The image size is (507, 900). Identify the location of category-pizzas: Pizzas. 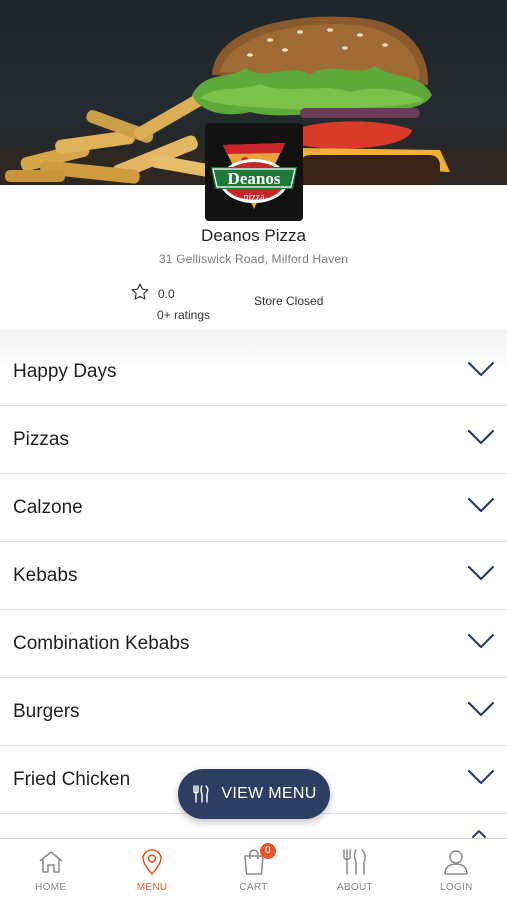
(253, 440).